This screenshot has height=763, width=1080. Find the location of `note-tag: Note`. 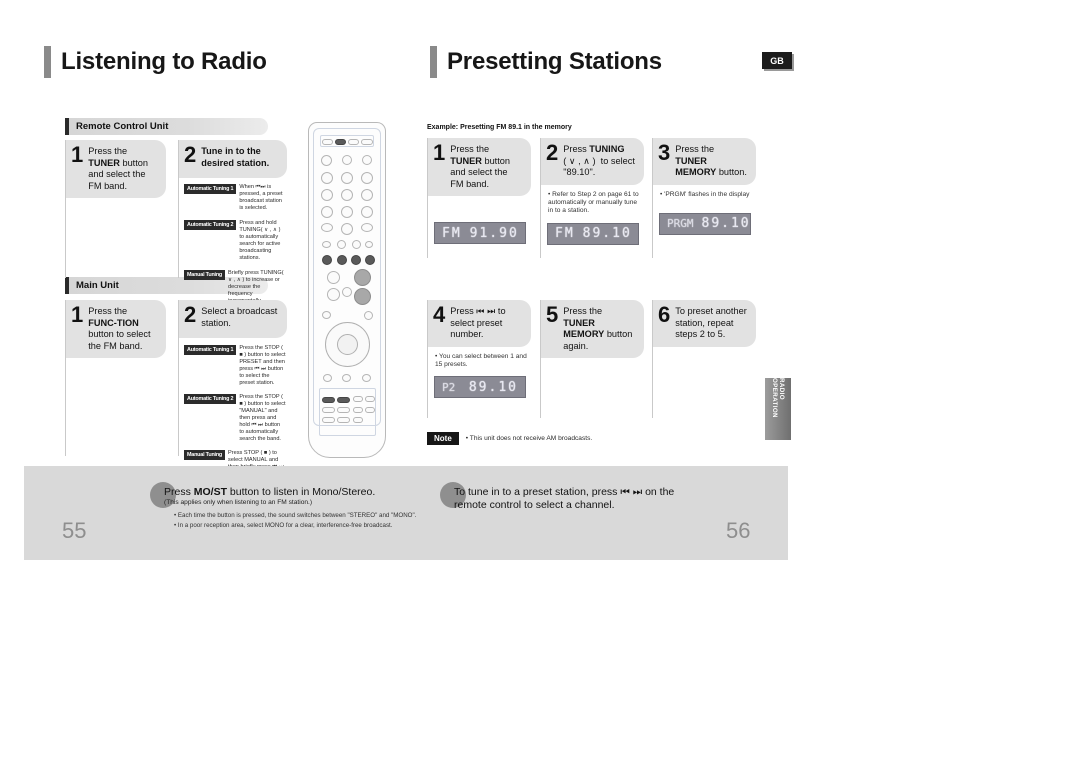

note-tag: Note is located at coordinates (443, 438).